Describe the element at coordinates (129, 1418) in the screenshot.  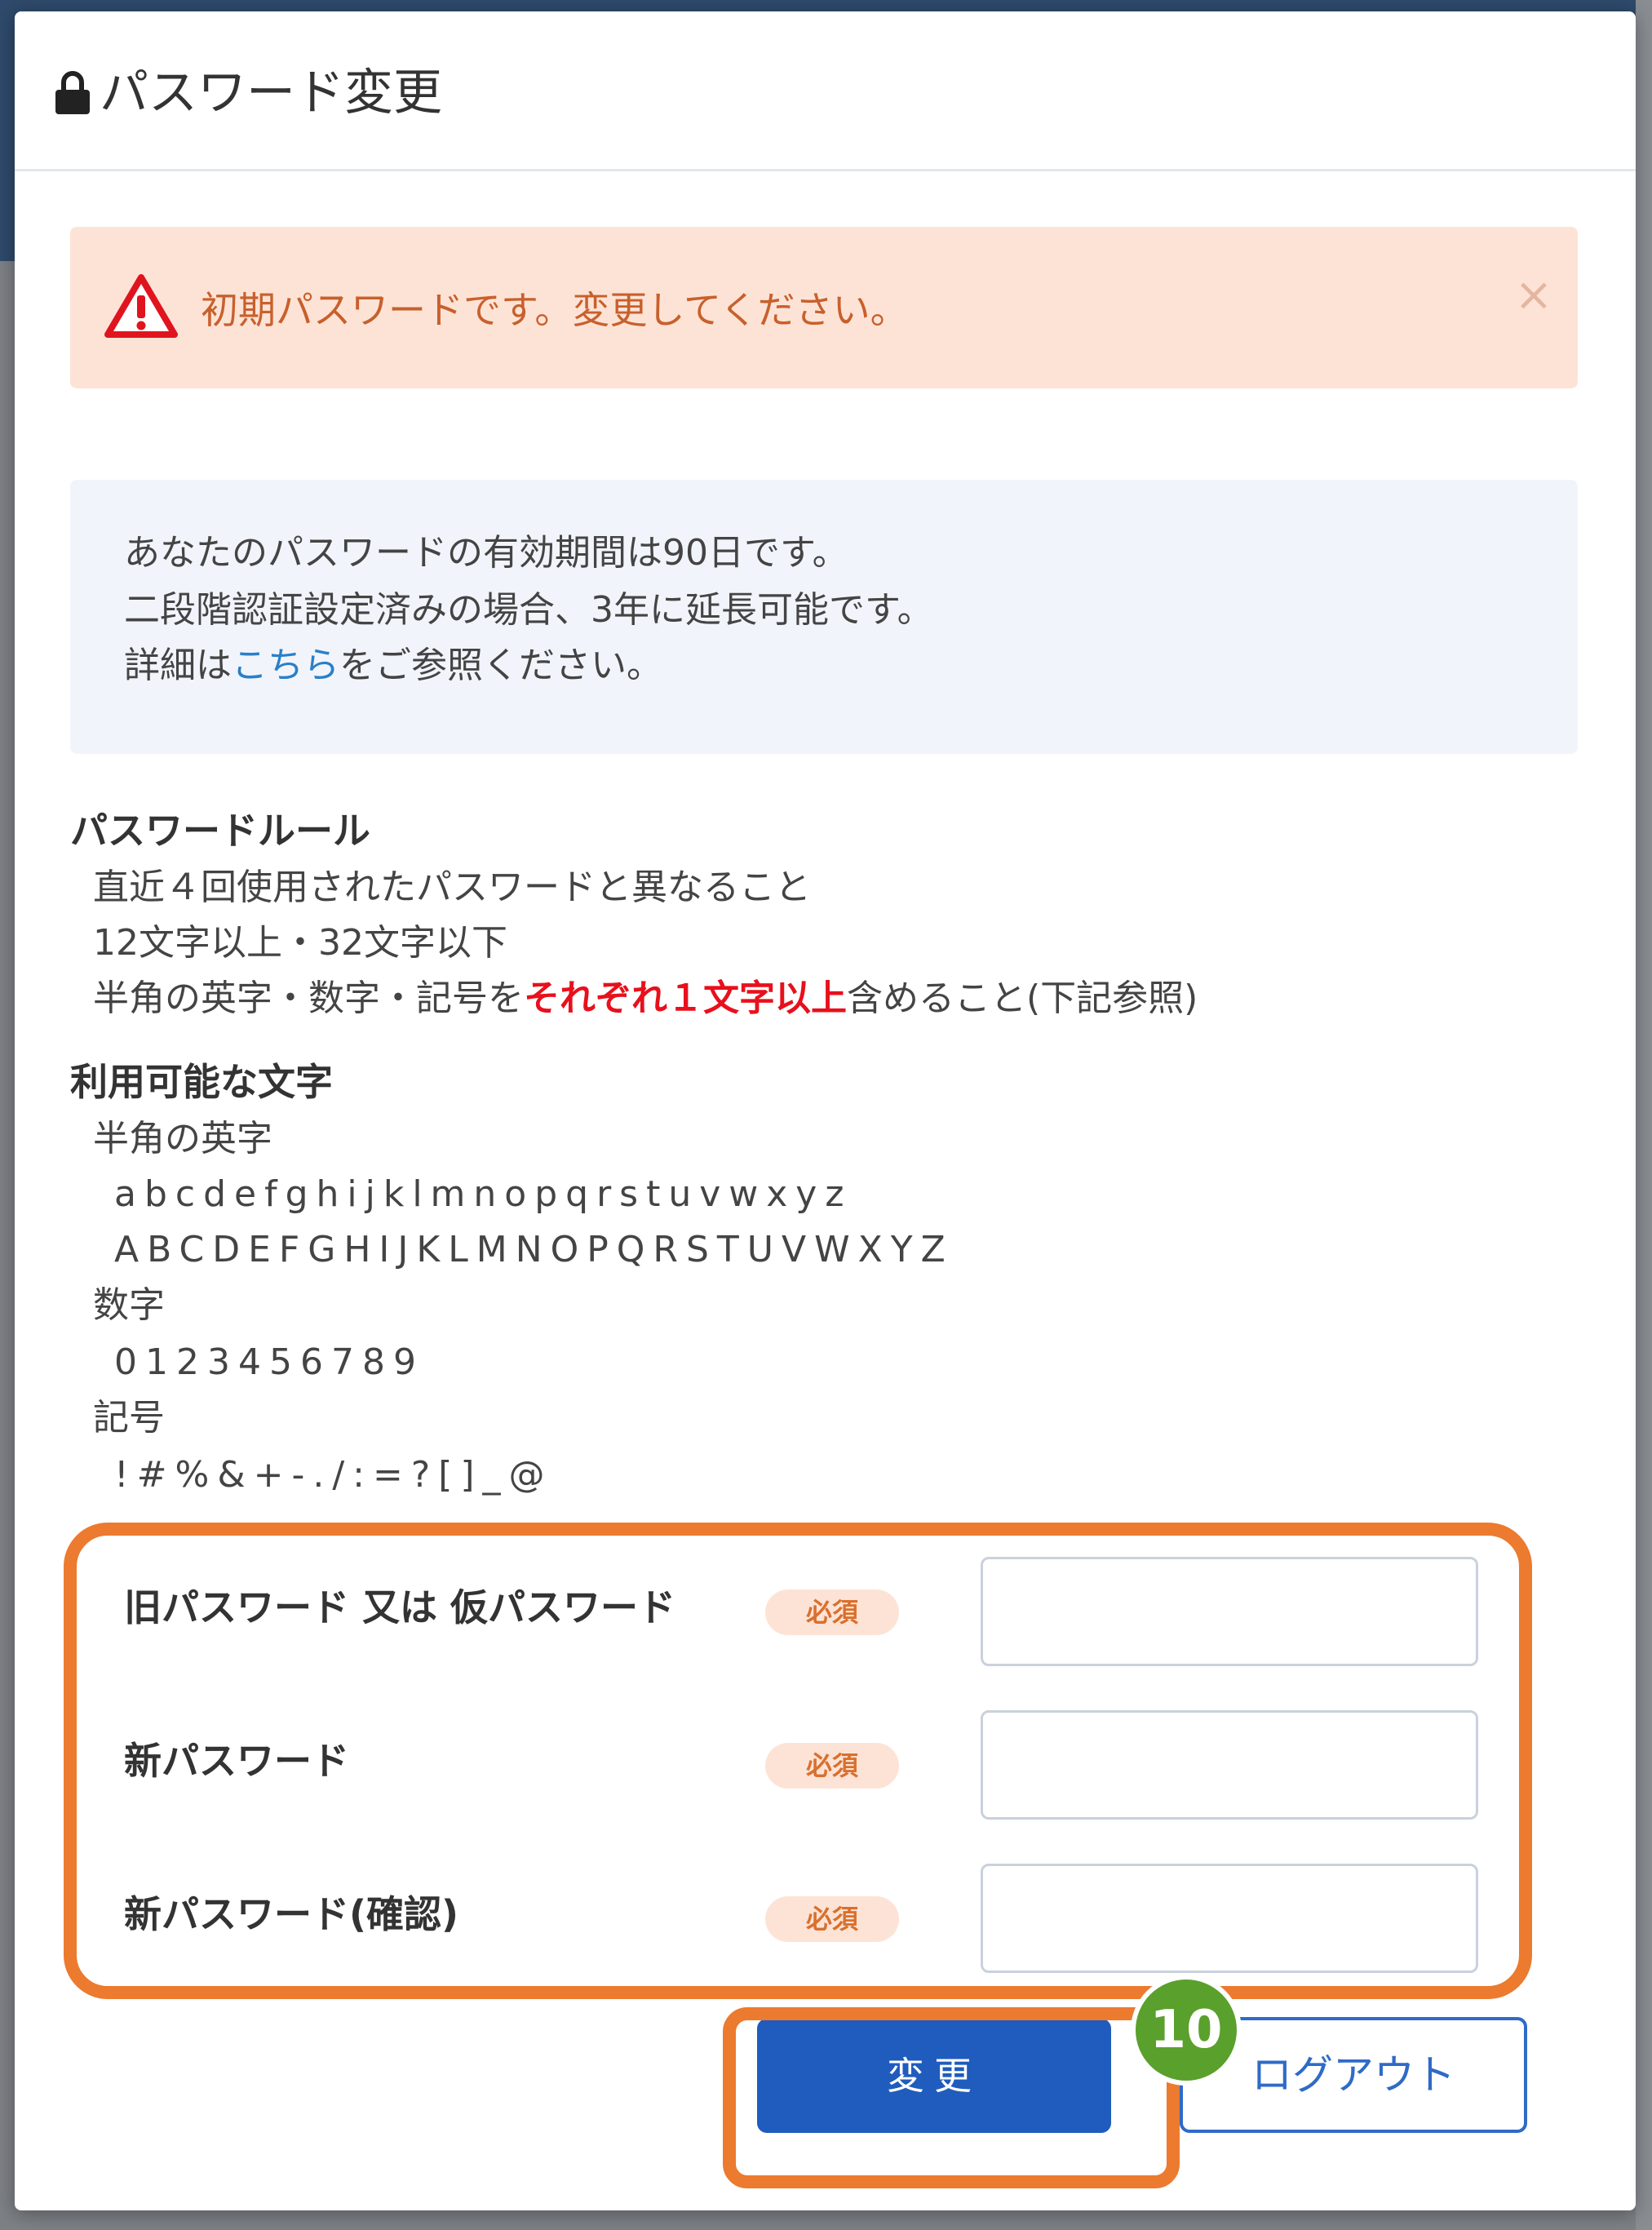
I see `symbol-label: 記号` at that location.